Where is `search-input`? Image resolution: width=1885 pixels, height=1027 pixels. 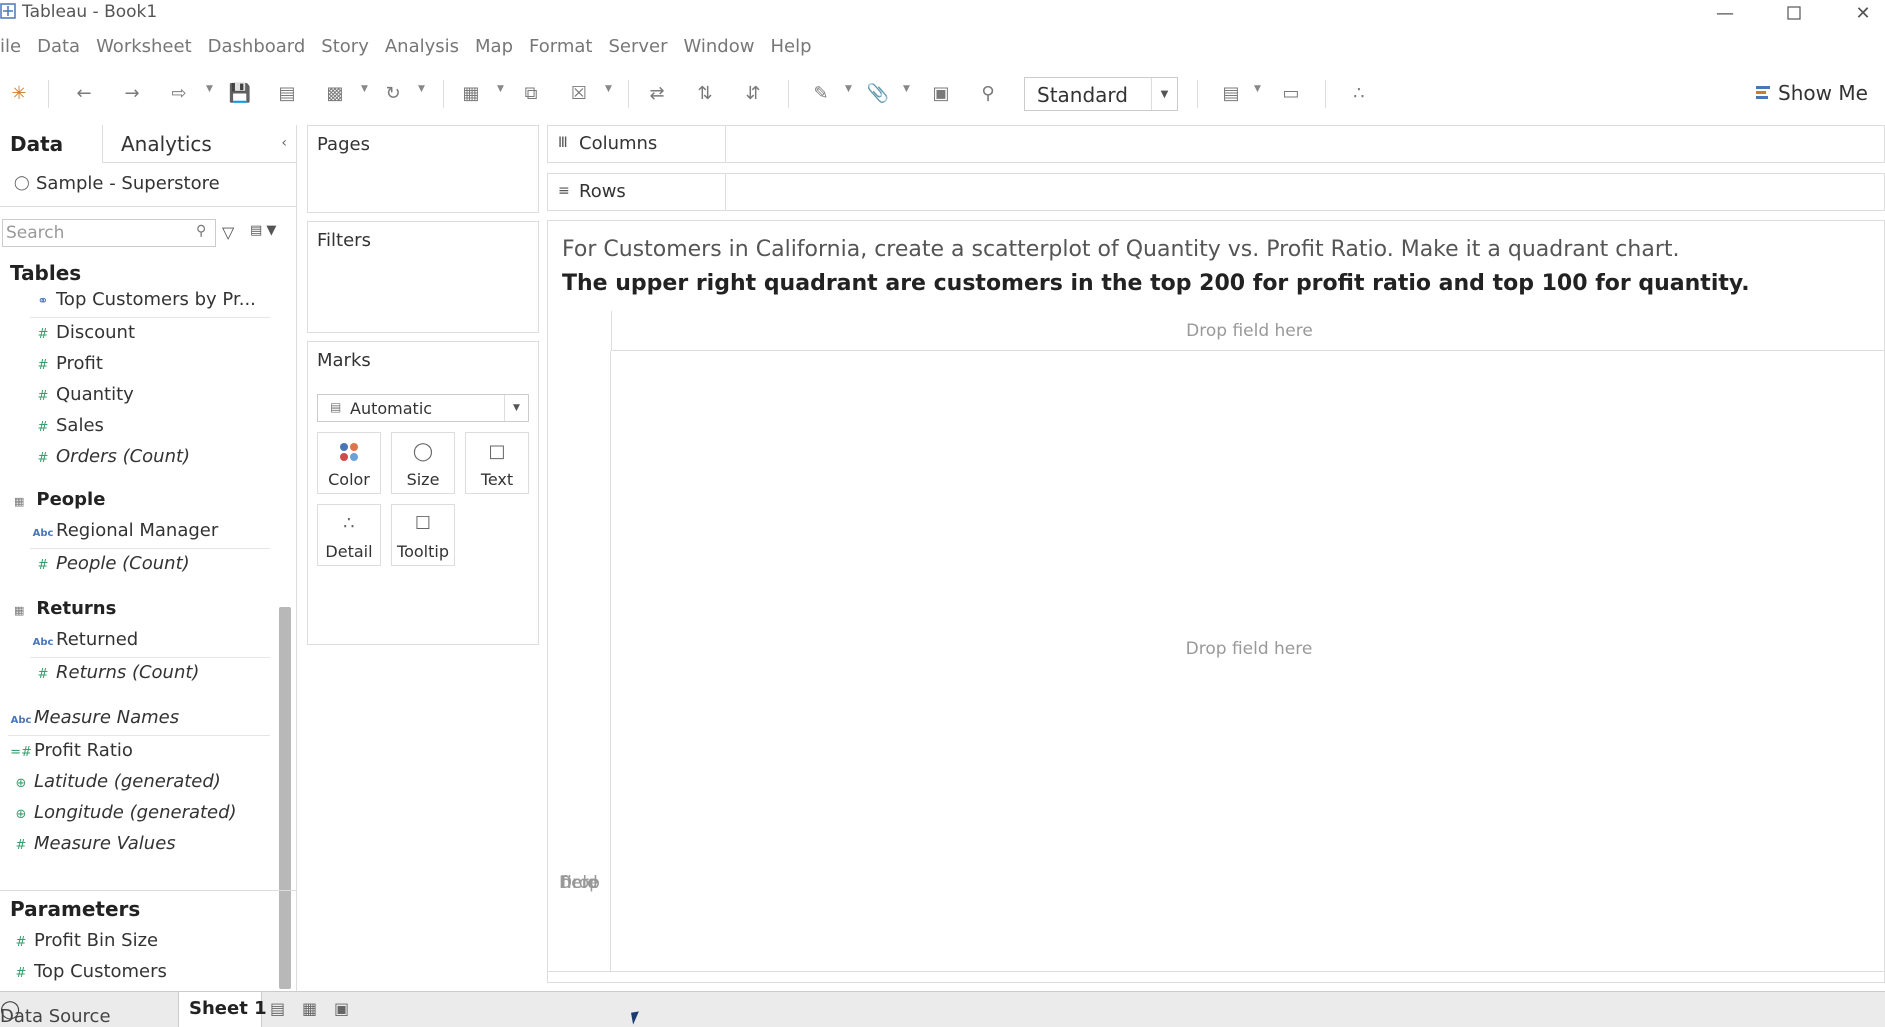 search-input is located at coordinates (109, 233).